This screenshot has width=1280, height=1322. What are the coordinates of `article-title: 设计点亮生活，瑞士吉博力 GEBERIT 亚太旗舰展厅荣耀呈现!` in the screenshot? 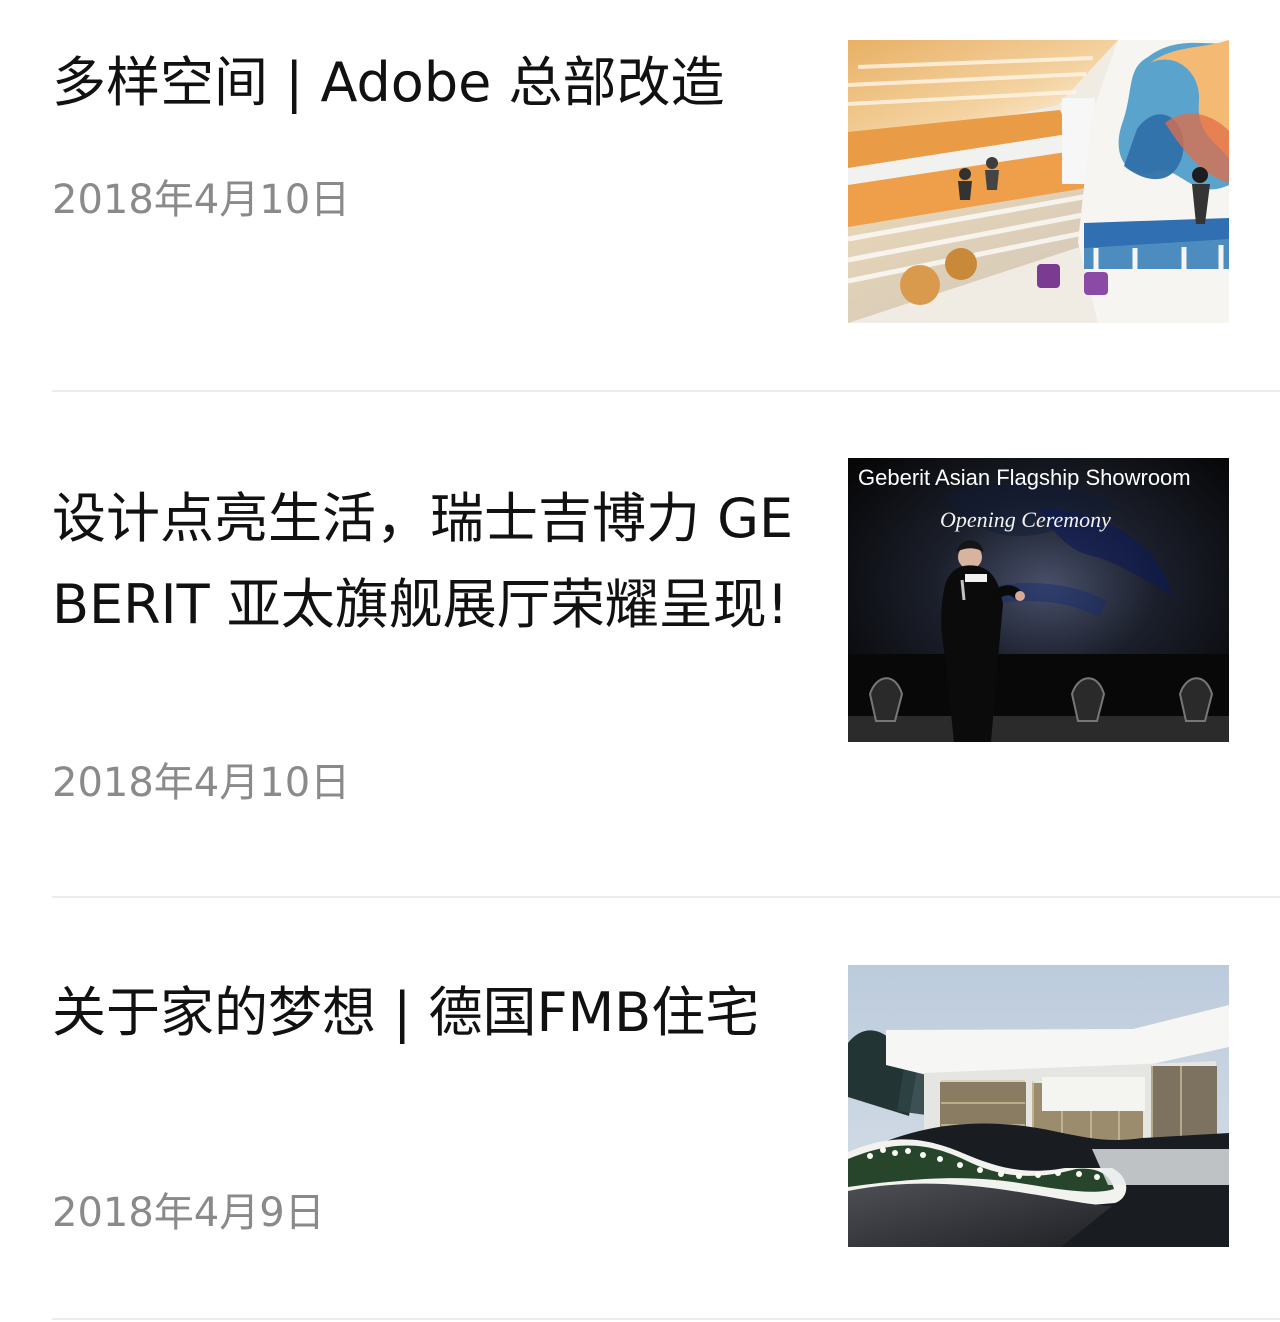 It's located at (426, 562).